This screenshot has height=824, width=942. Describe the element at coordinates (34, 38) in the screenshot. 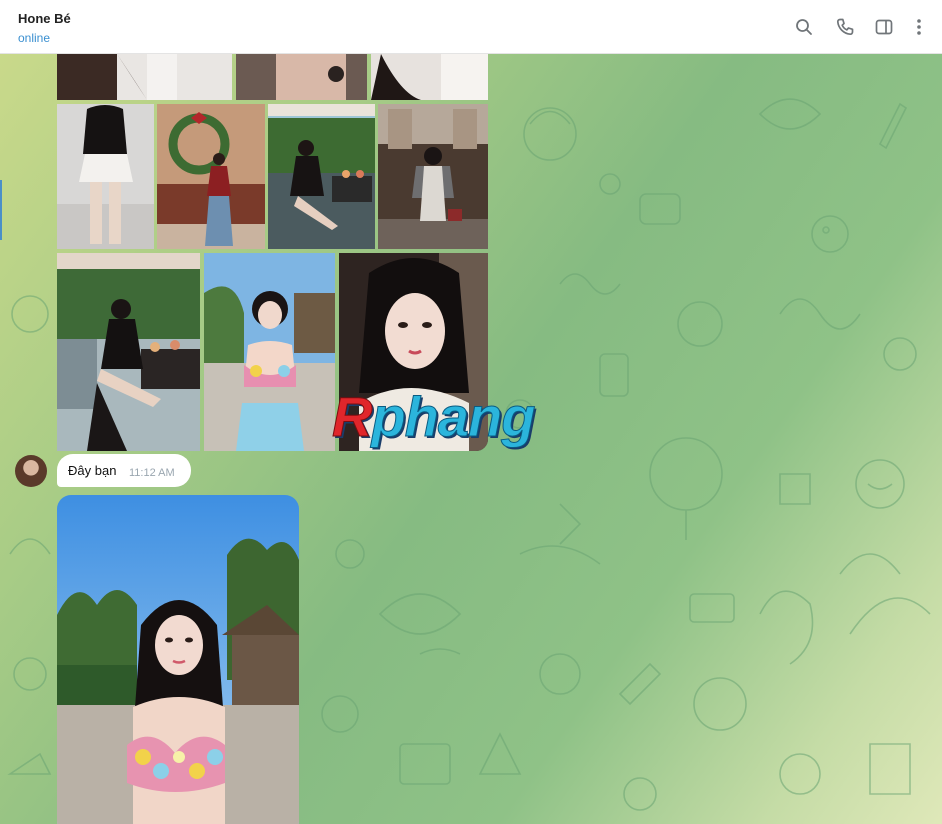

I see `contact-status: online` at that location.